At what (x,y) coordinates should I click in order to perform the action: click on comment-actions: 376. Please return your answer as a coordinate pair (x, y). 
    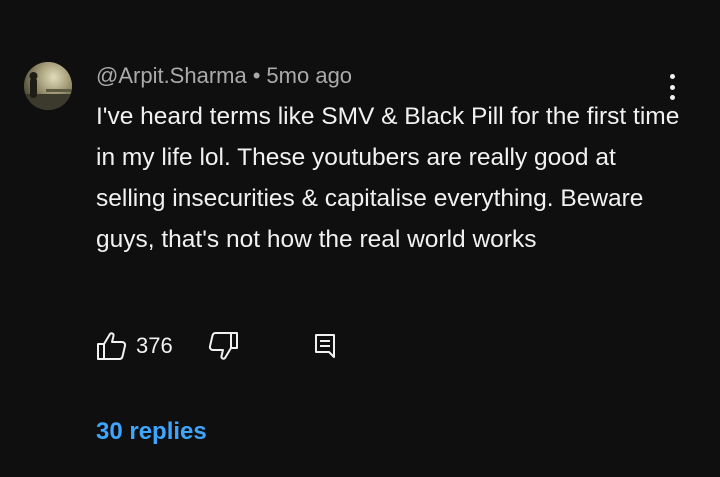
    Looking at the image, I should click on (216, 346).